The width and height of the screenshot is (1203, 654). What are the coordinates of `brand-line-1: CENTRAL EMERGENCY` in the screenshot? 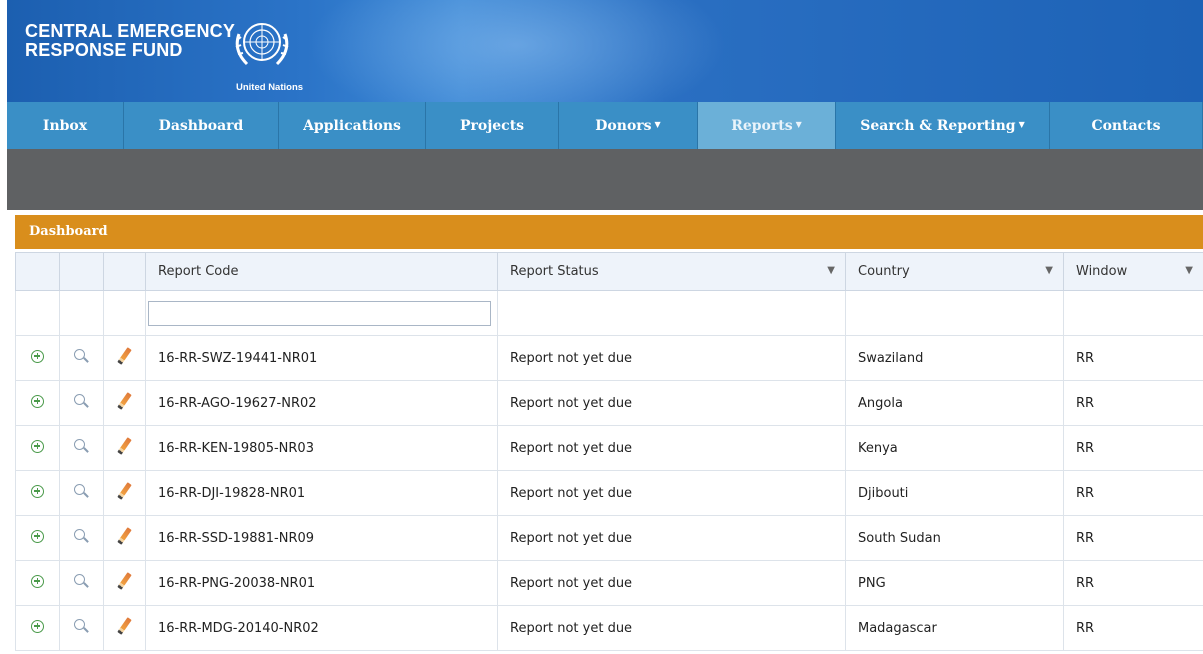 It's located at (130, 31).